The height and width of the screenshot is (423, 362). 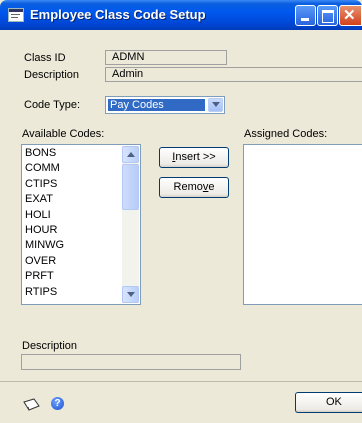 I want to click on code-description-field, so click(x=131, y=362).